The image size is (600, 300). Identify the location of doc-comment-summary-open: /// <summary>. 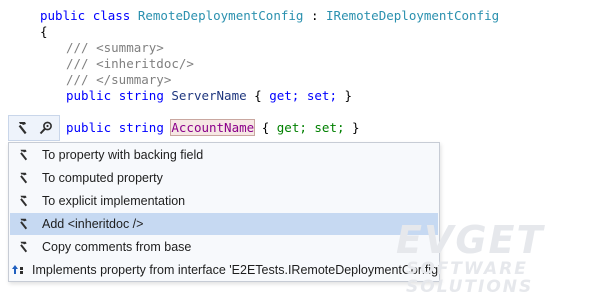
(115, 47).